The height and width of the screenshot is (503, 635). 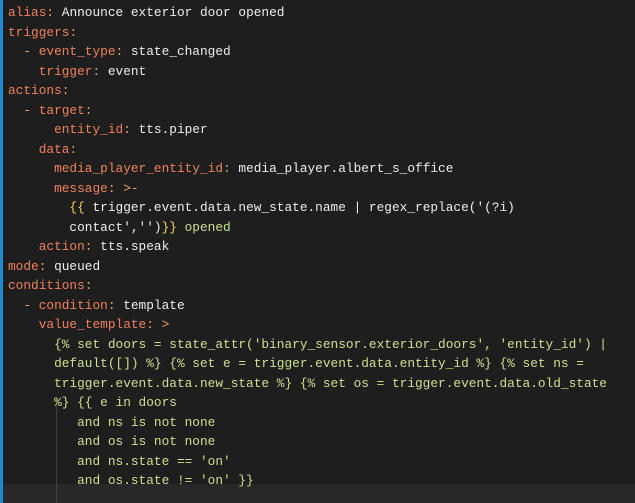 What do you see at coordinates (203, 227) in the screenshot?
I see `token-tmpl: opened` at bounding box center [203, 227].